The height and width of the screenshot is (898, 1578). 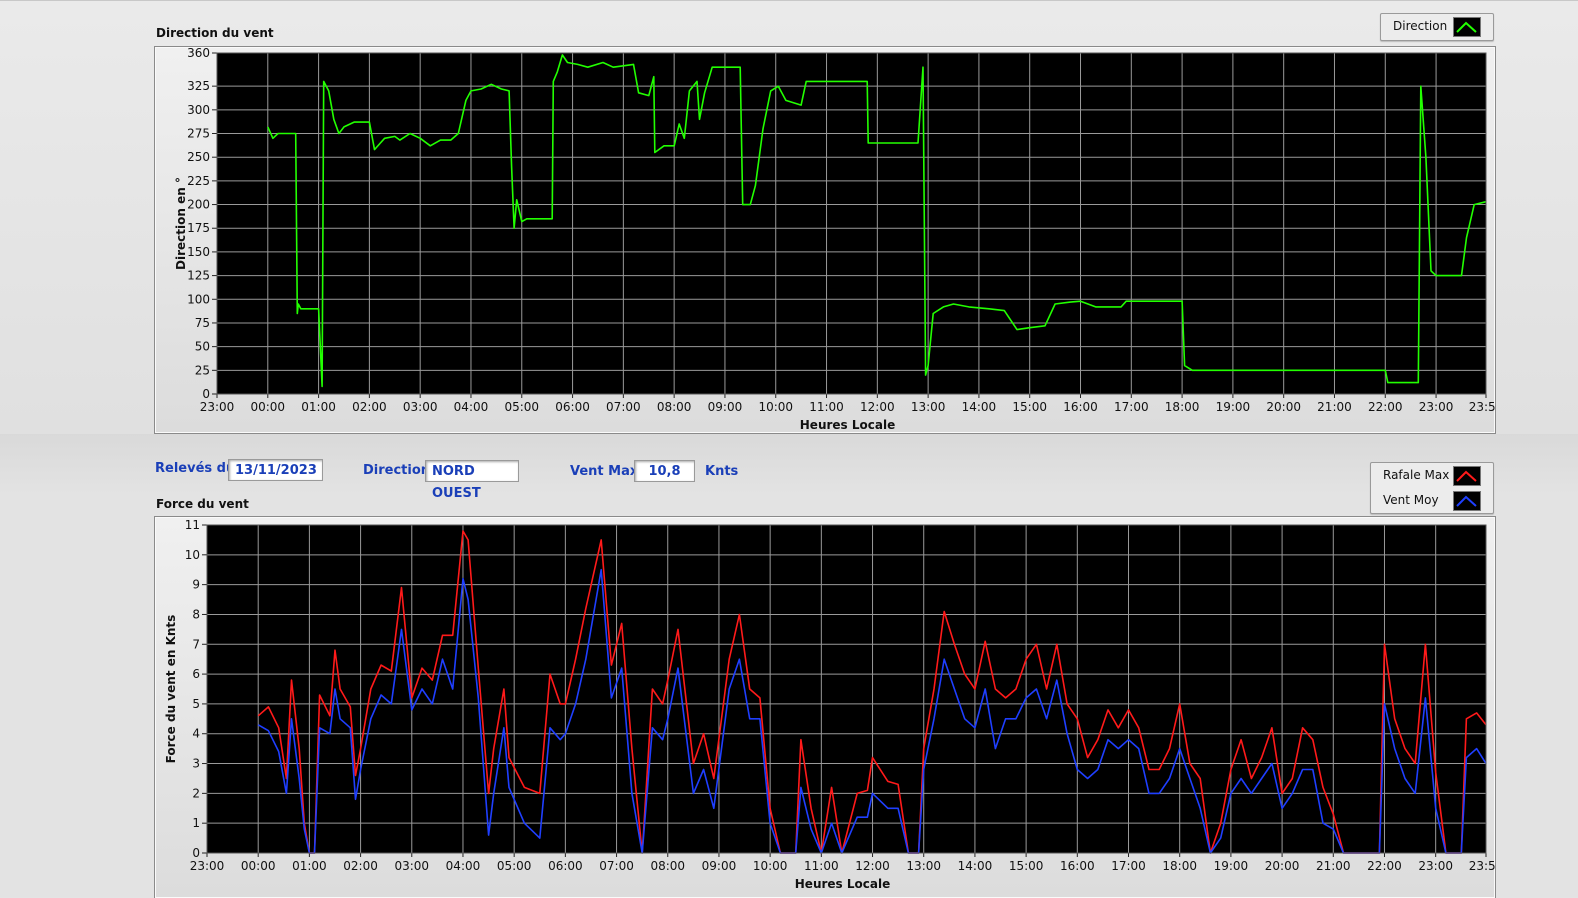 I want to click on force-chart-title: Force du vent, so click(x=202, y=504).